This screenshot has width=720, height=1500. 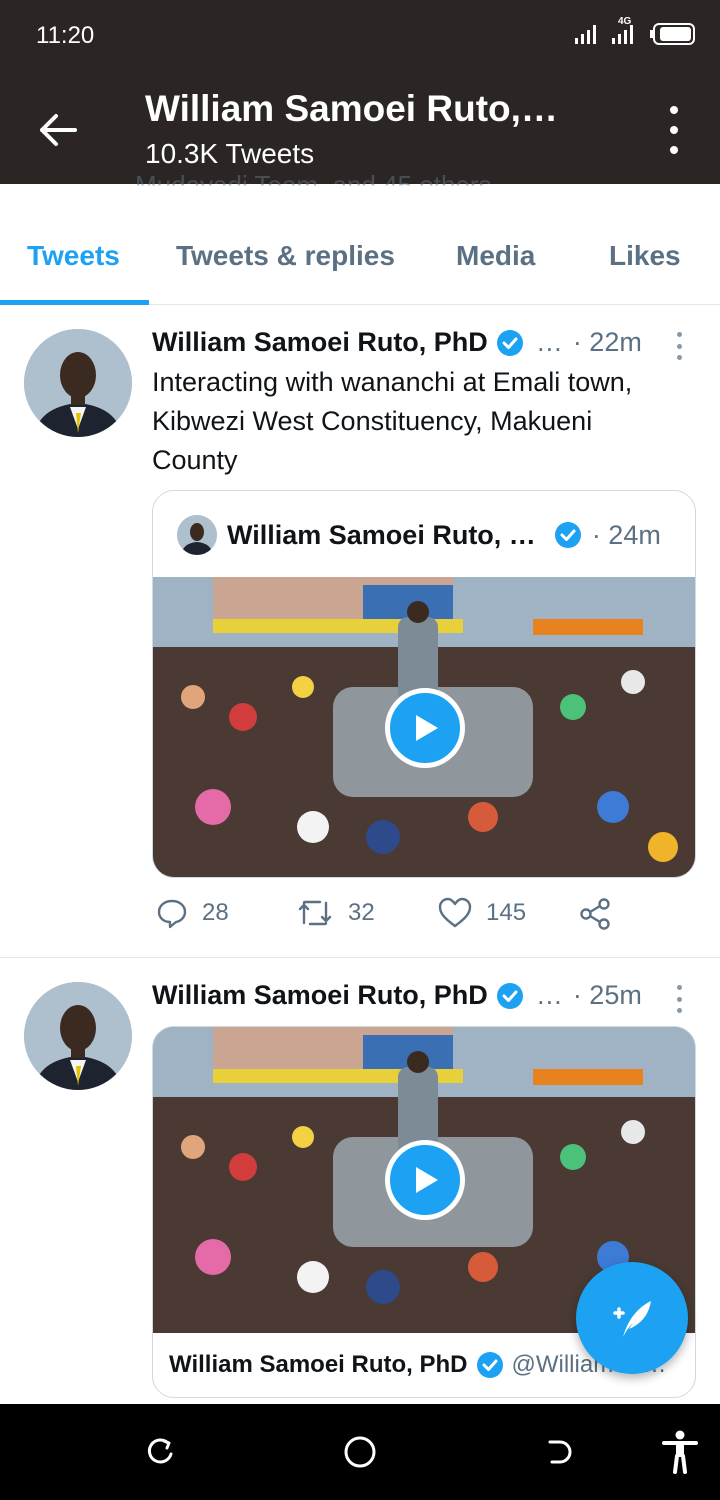 What do you see at coordinates (172, 914) in the screenshot?
I see `reply-icon` at bounding box center [172, 914].